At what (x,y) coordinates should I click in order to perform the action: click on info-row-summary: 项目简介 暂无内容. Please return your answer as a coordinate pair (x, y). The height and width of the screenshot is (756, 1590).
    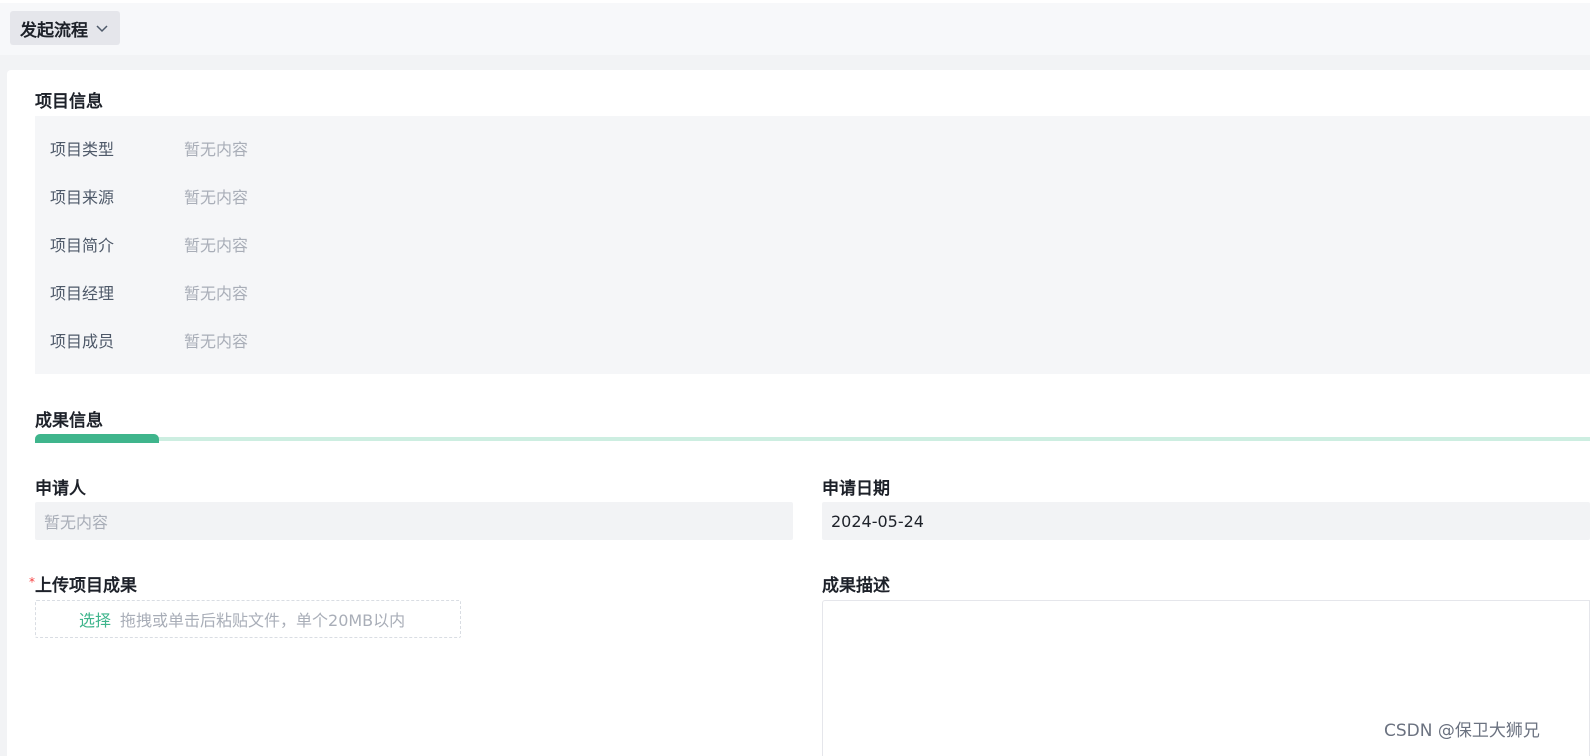
    Looking at the image, I should click on (149, 244).